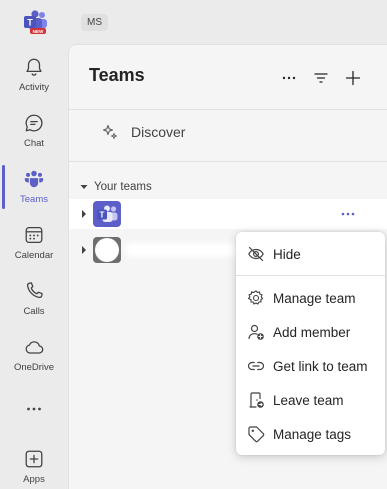 This screenshot has height=489, width=387. What do you see at coordinates (34, 255) in the screenshot?
I see `rail-label-calendar: Calendar` at bounding box center [34, 255].